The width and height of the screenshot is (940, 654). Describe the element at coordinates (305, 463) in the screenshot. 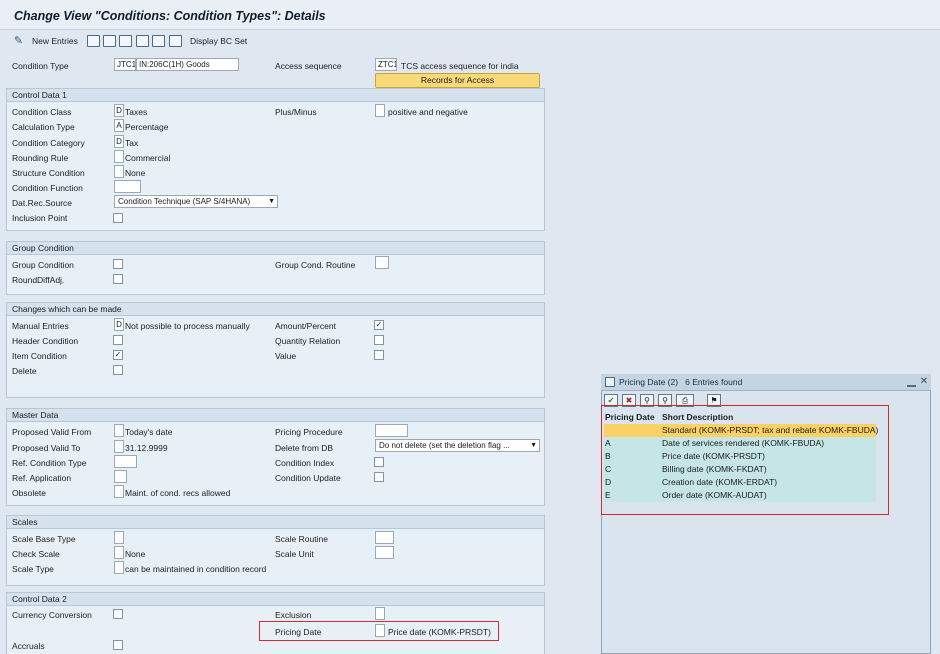

I see `condition-index-label: Condition Index` at that location.